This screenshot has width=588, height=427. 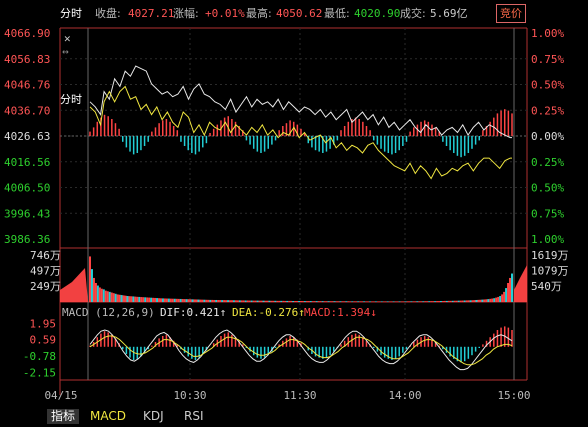 What do you see at coordinates (340, 312) in the screenshot?
I see `macd-legend-entry: MACD:1.394↓` at bounding box center [340, 312].